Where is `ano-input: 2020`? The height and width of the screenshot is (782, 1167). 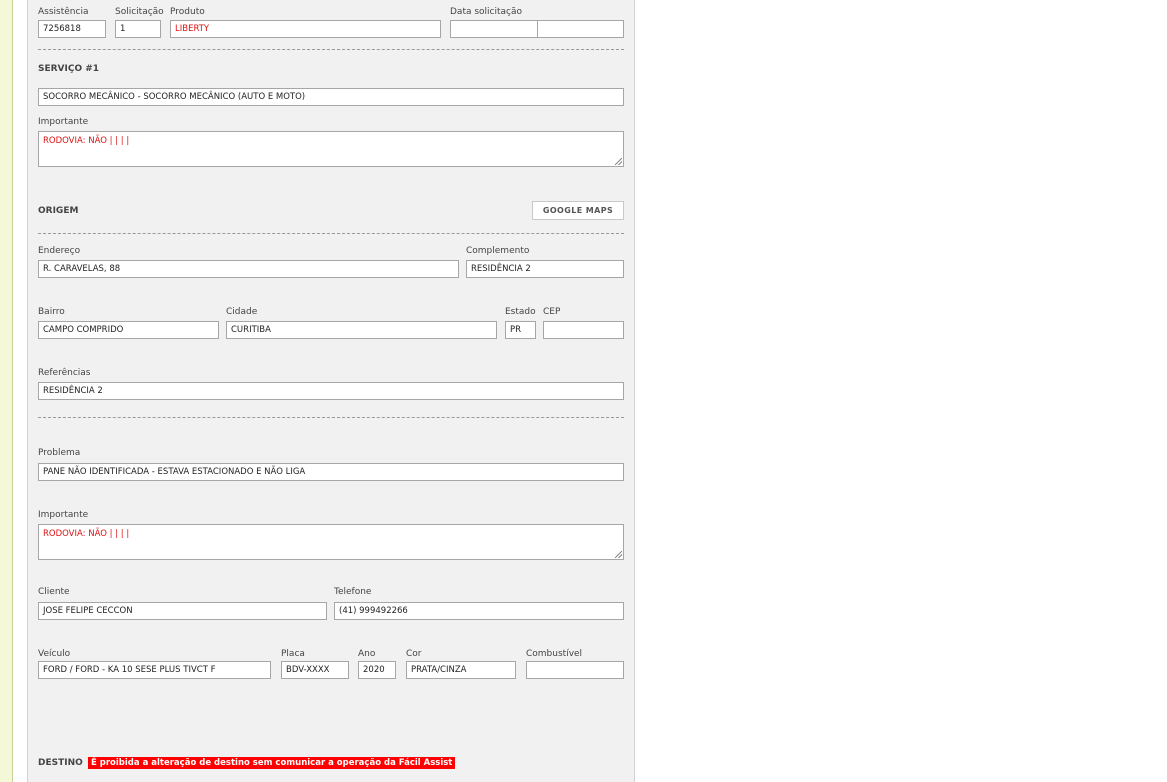
ano-input: 2020 is located at coordinates (377, 670).